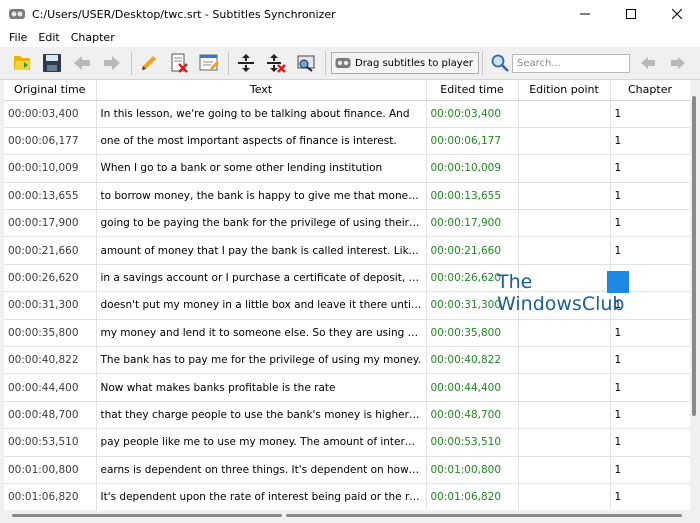 The width and height of the screenshot is (700, 523). I want to click on cell-edited-time: 00:00:21,660, so click(472, 250).